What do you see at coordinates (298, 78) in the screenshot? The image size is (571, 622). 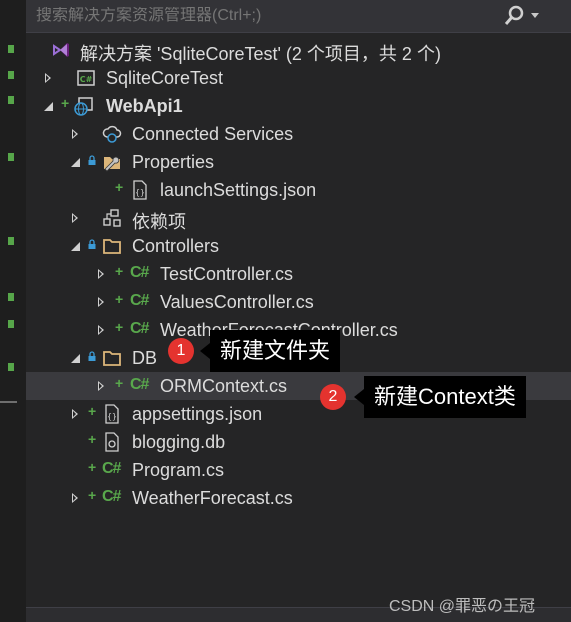 I see `tree-item-sqlitecoretest: C# SqliteCoreTest` at bounding box center [298, 78].